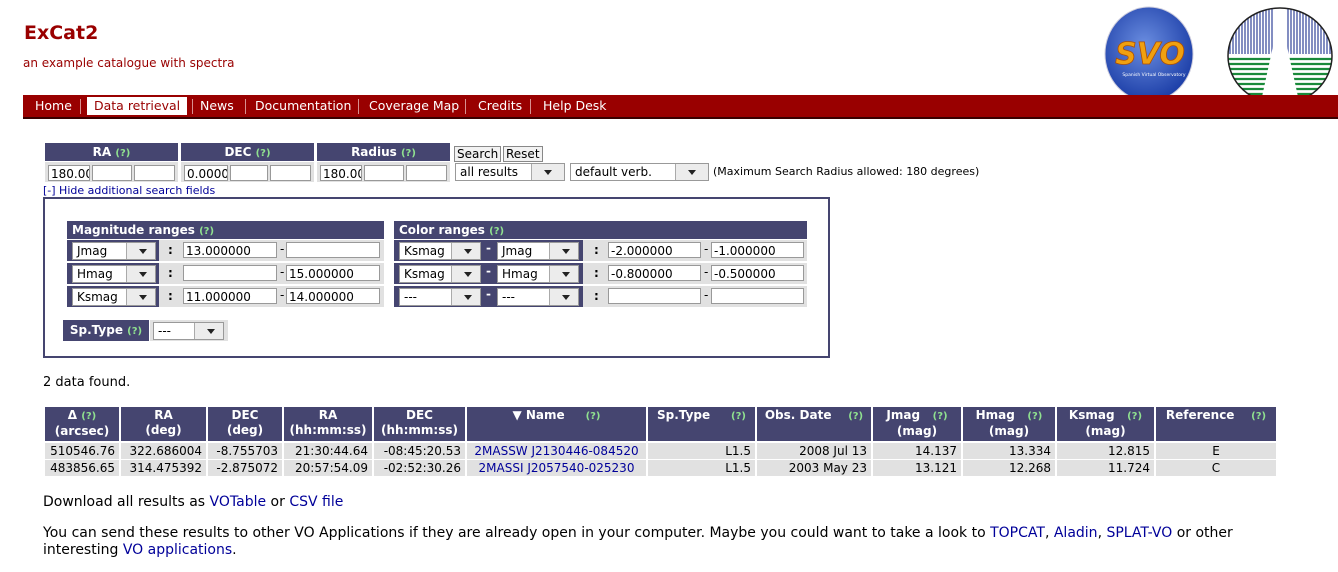 Image resolution: width=1338 pixels, height=572 pixels. Describe the element at coordinates (129, 190) in the screenshot. I see `toggle-additional-fields-link: [-] Hide additional search fields` at that location.